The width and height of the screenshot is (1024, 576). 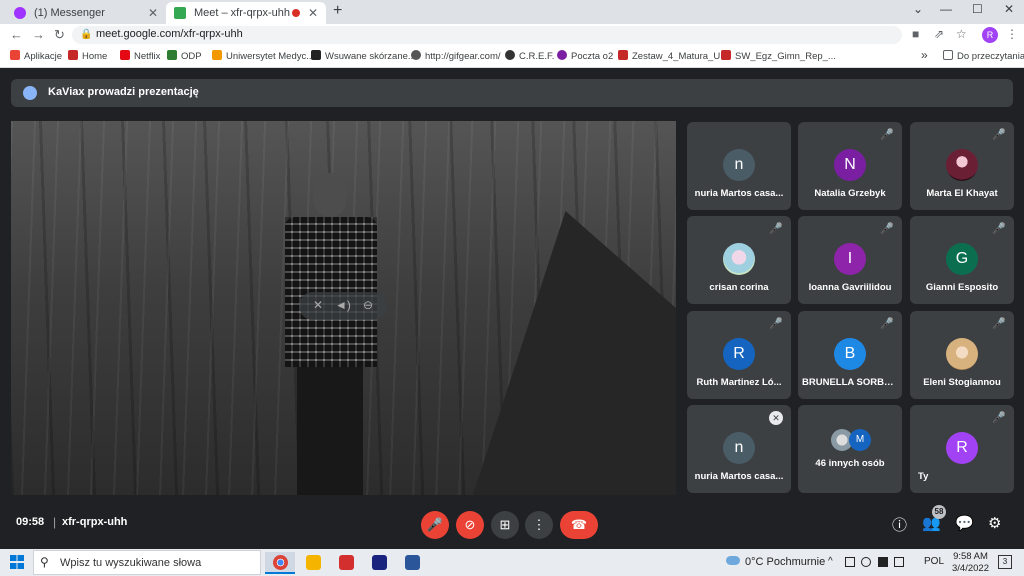 What do you see at coordinates (17, 562) in the screenshot?
I see `windows-start-icon` at bounding box center [17, 562].